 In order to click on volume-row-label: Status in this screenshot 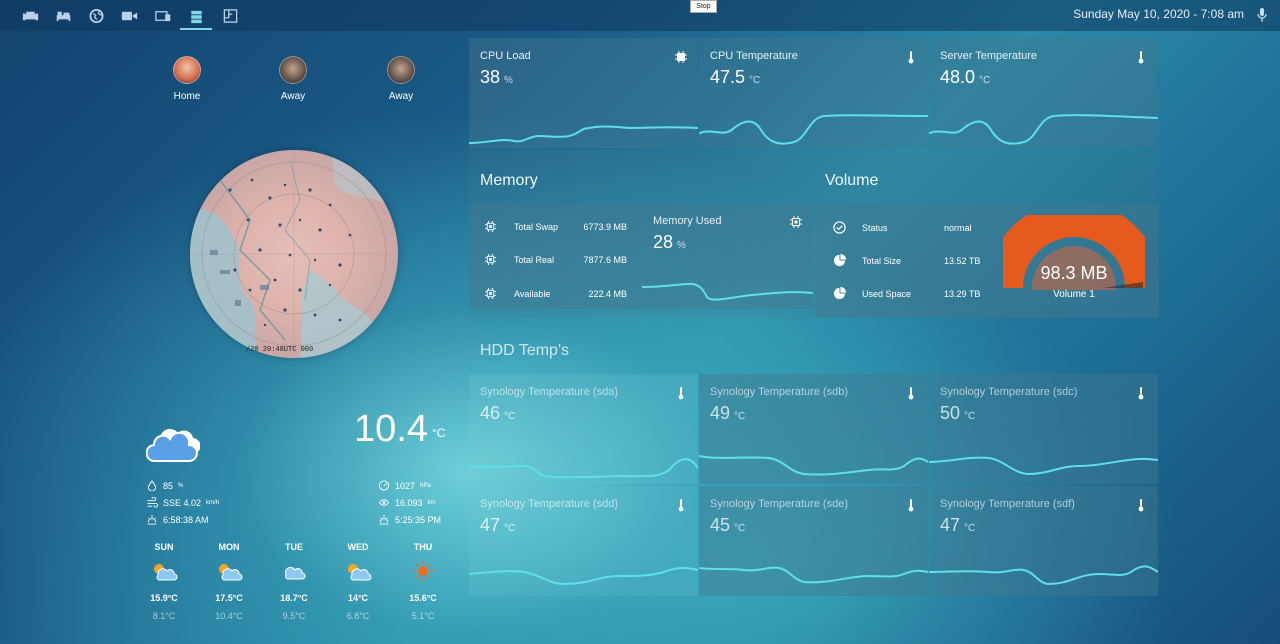, I will do `click(875, 227)`.